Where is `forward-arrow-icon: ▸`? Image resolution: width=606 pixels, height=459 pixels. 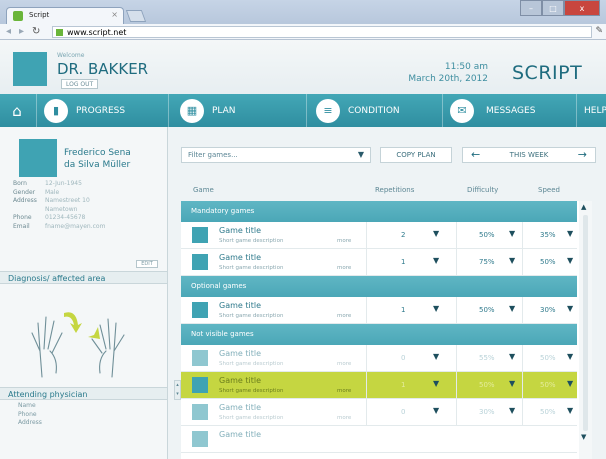 forward-arrow-icon: ▸ is located at coordinates (21, 31).